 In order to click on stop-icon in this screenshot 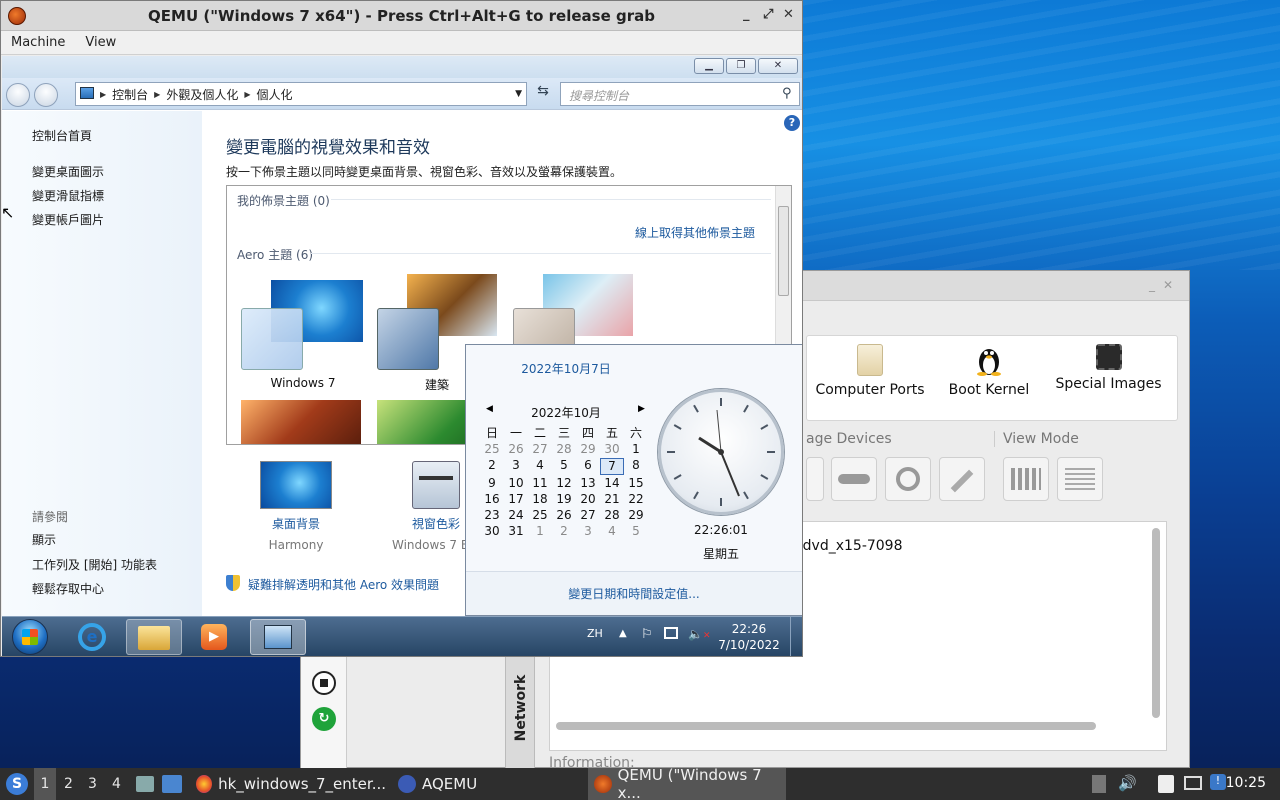, I will do `click(324, 683)`.